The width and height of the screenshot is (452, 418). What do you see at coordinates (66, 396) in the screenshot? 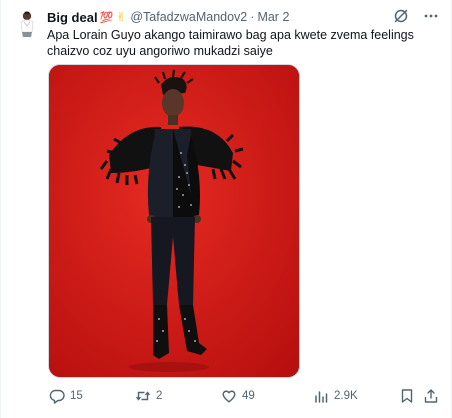
I see `reply-button: 15` at bounding box center [66, 396].